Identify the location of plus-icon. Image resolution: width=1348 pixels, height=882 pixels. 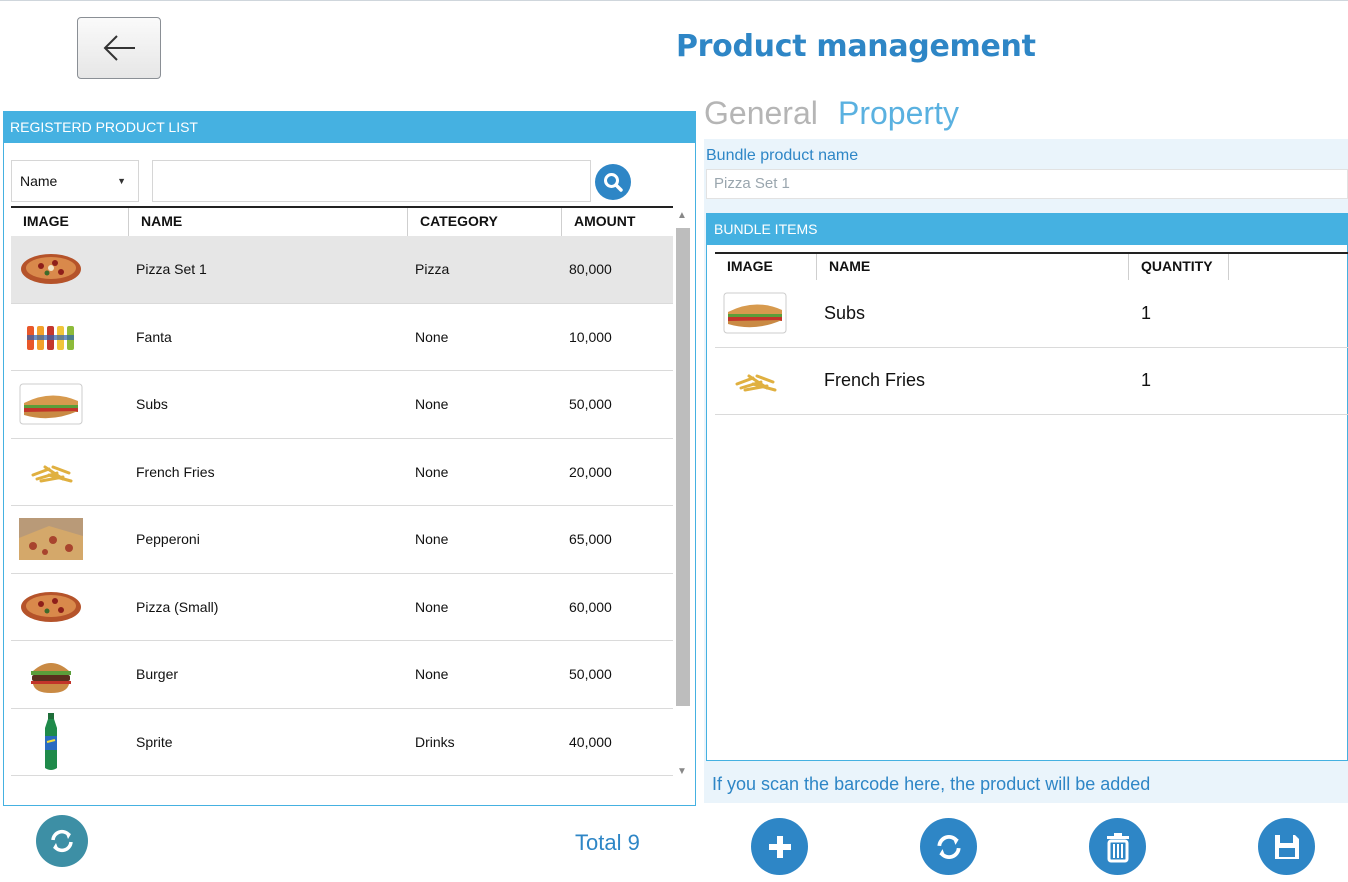
(779, 846).